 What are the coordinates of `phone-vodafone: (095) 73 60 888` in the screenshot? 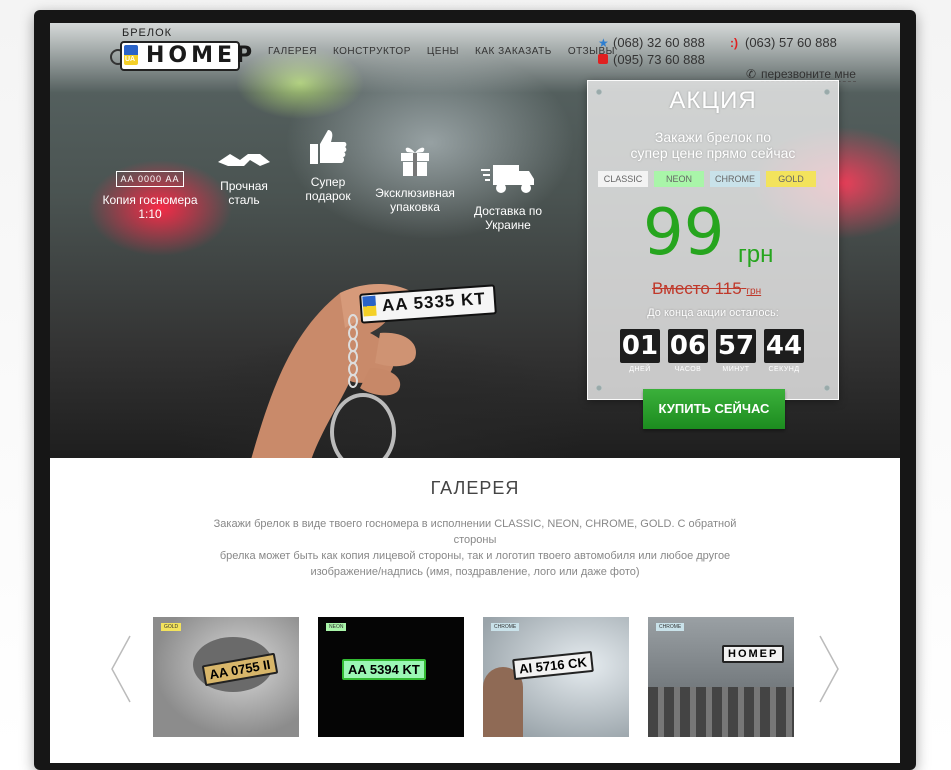 It's located at (651, 59).